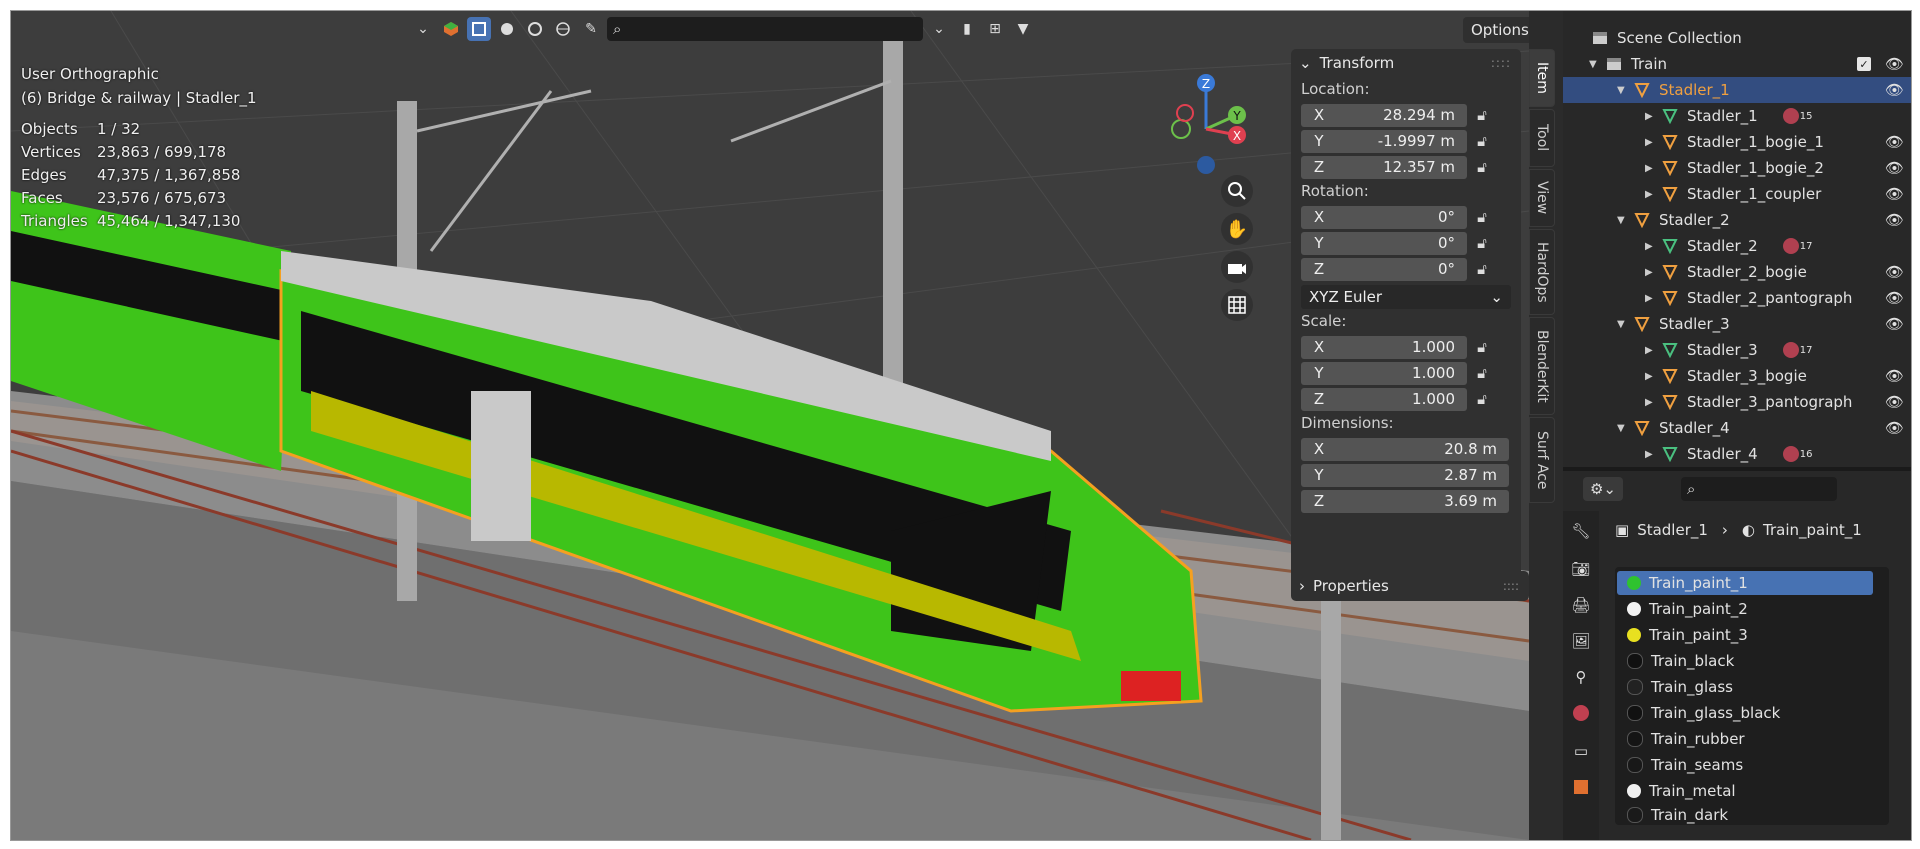  I want to click on tab-blenderkit: BlenderKit, so click(1542, 366).